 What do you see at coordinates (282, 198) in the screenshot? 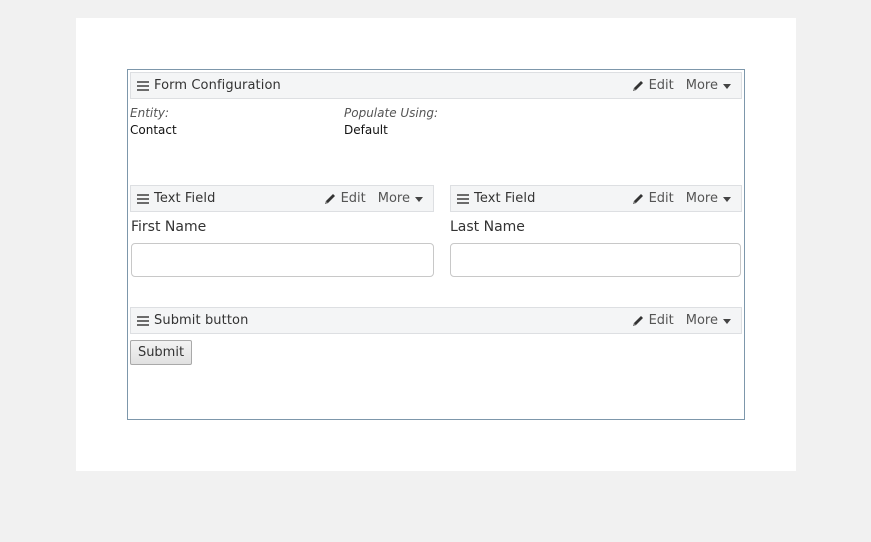
I see `text-field-bar-first-name: Text Field Edit More` at bounding box center [282, 198].